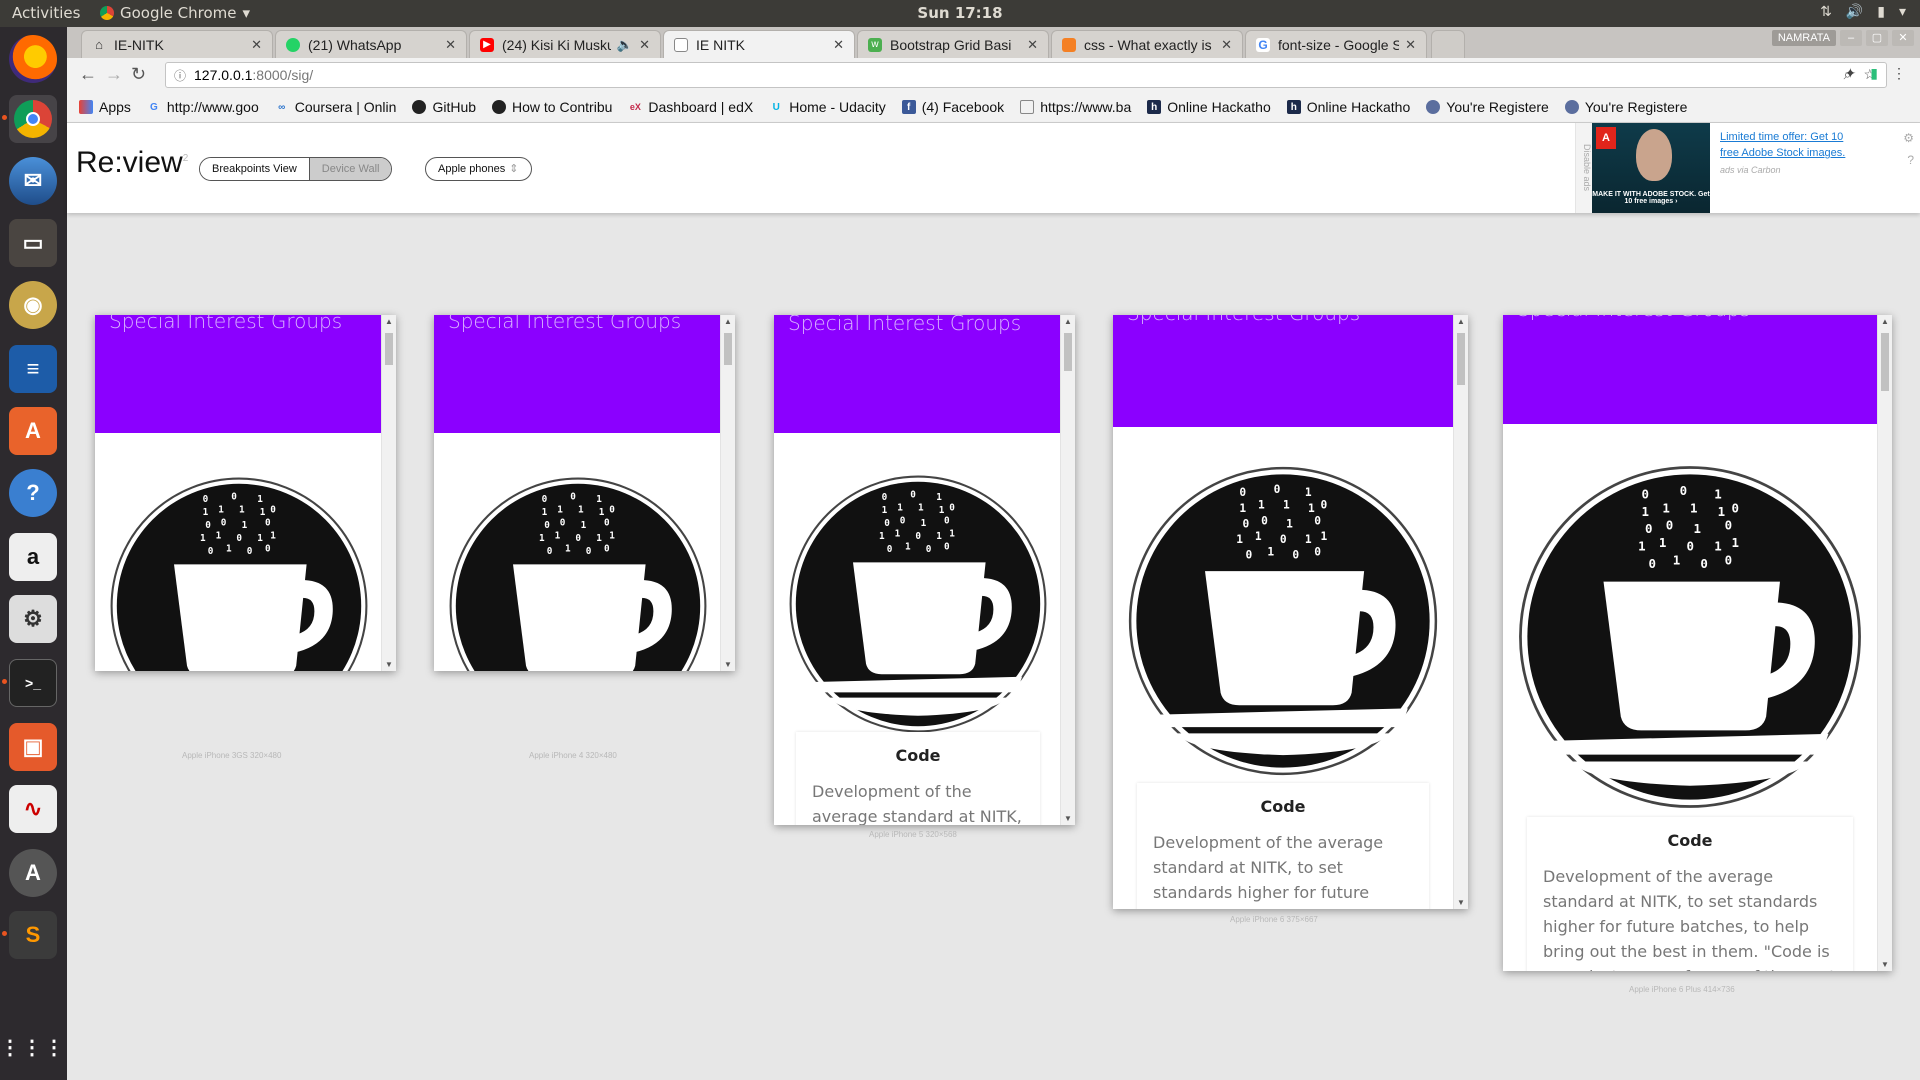 The height and width of the screenshot is (1080, 1920). Describe the element at coordinates (444, 107) in the screenshot. I see `bookmark-item: GitHub` at that location.